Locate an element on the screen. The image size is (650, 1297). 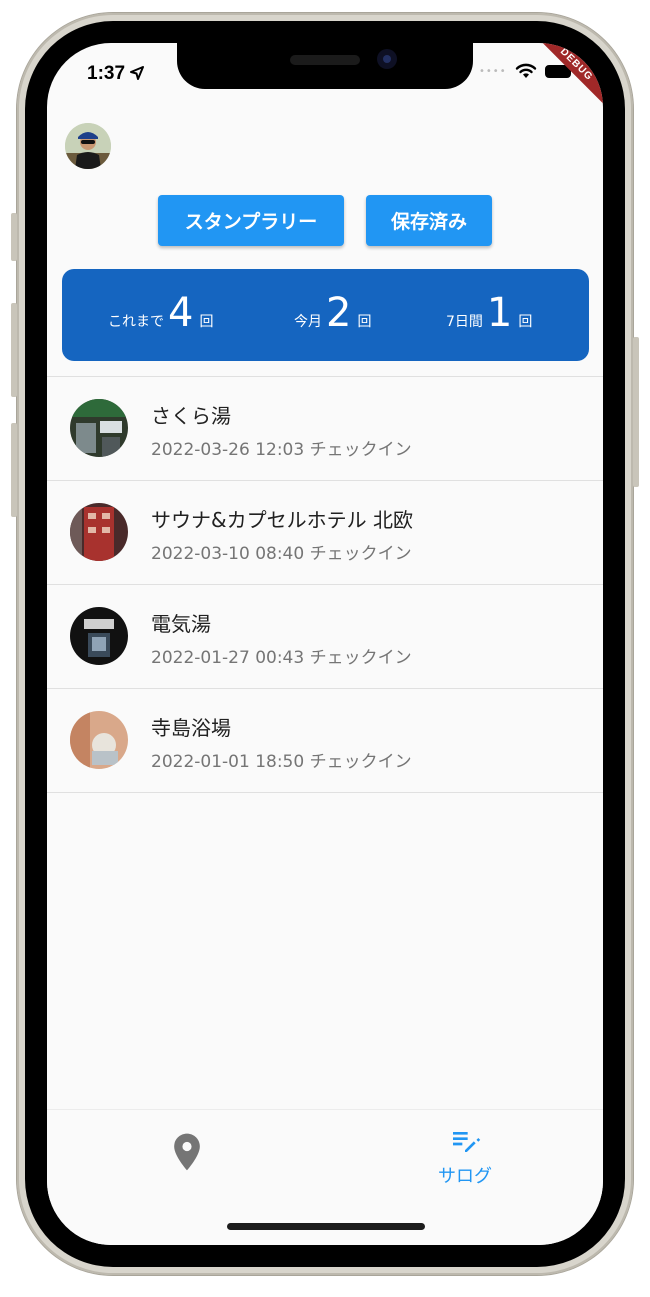
home-indicator is located at coordinates (326, 1226).